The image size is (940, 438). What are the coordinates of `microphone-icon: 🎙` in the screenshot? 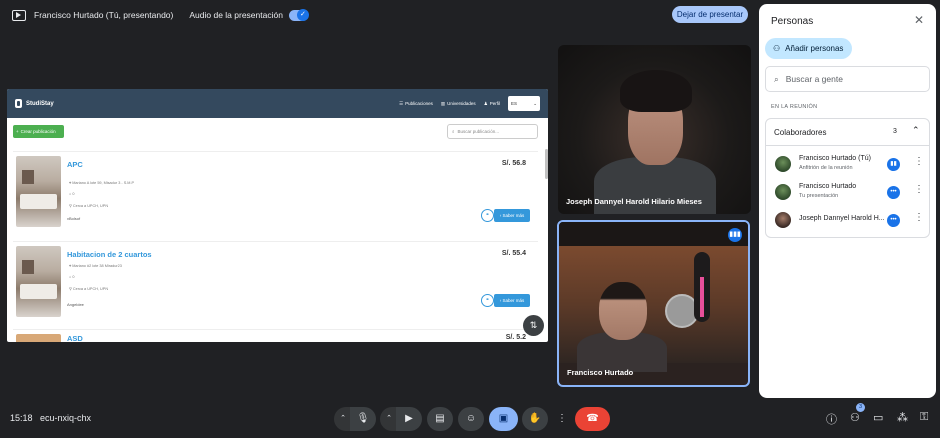 It's located at (363, 419).